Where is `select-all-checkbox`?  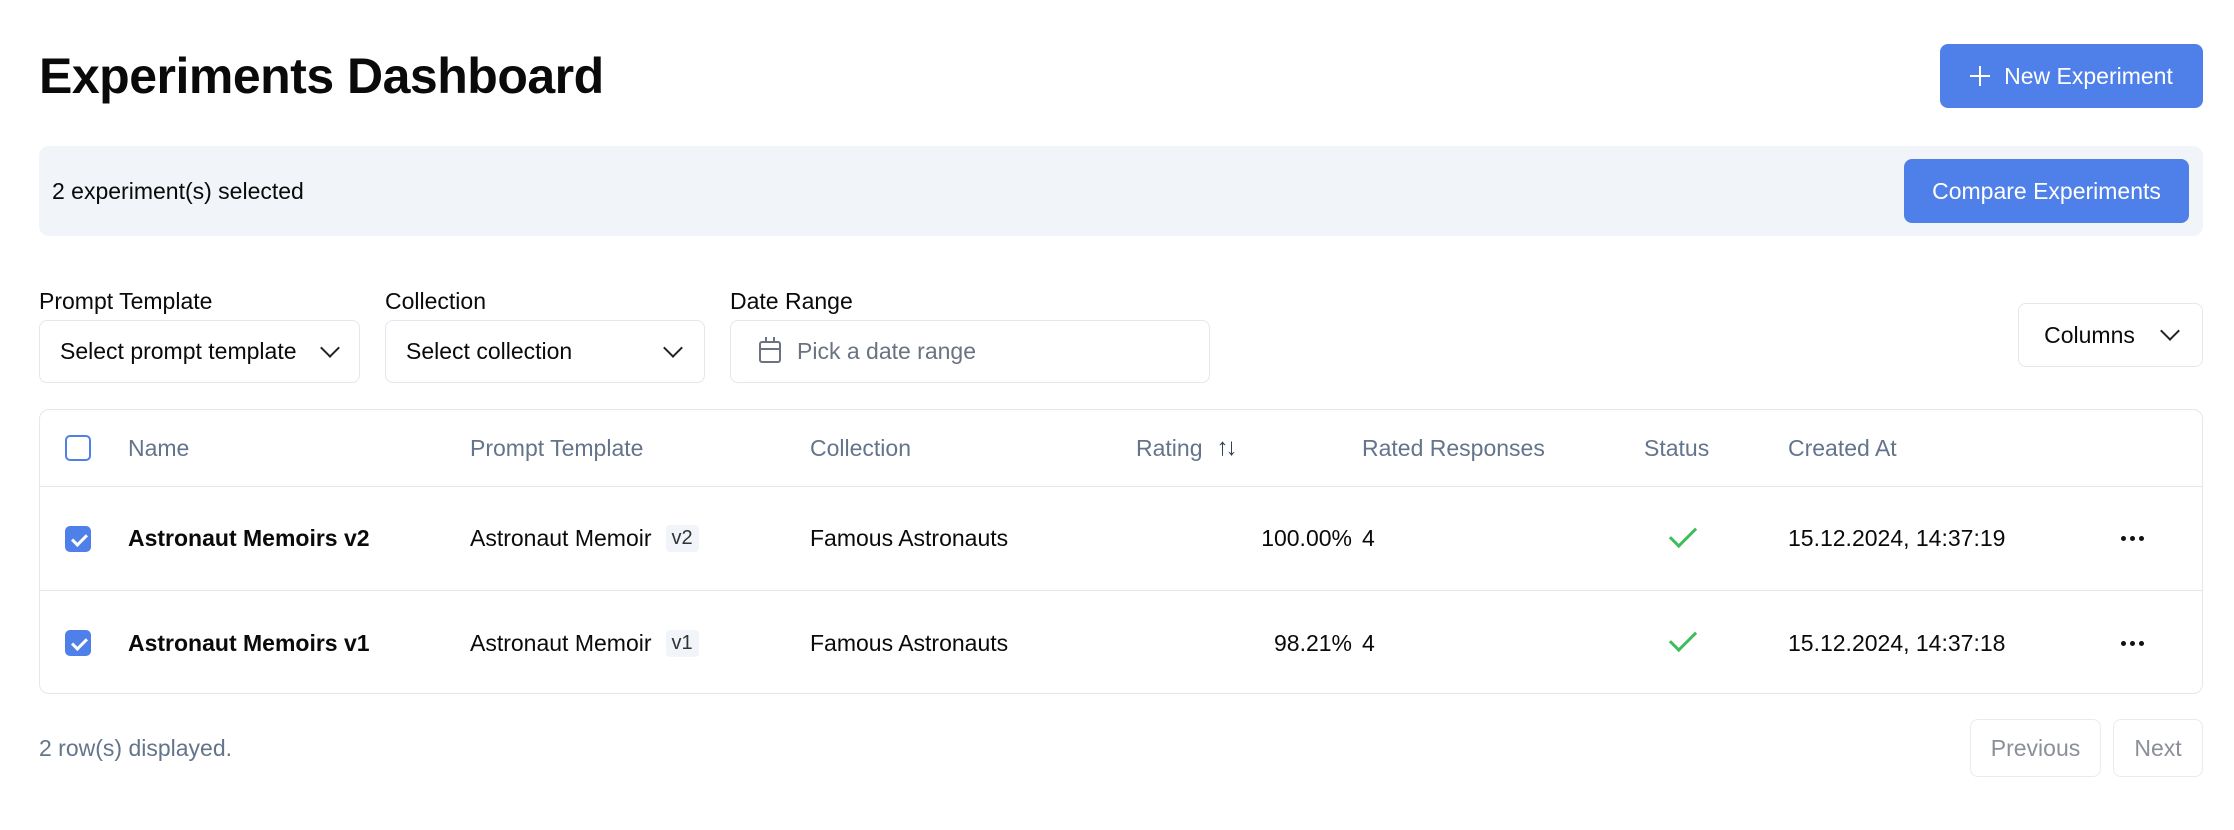
select-all-checkbox is located at coordinates (78, 448).